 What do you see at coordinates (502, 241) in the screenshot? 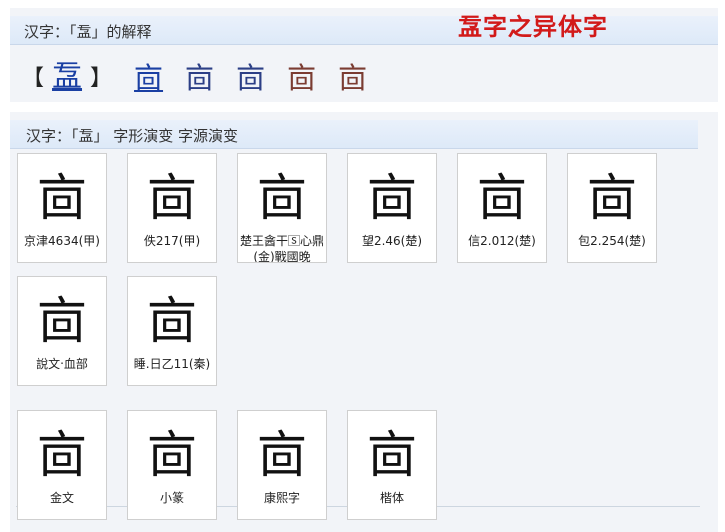
I see `glyph-caption: 信2.012(楚)` at bounding box center [502, 241].